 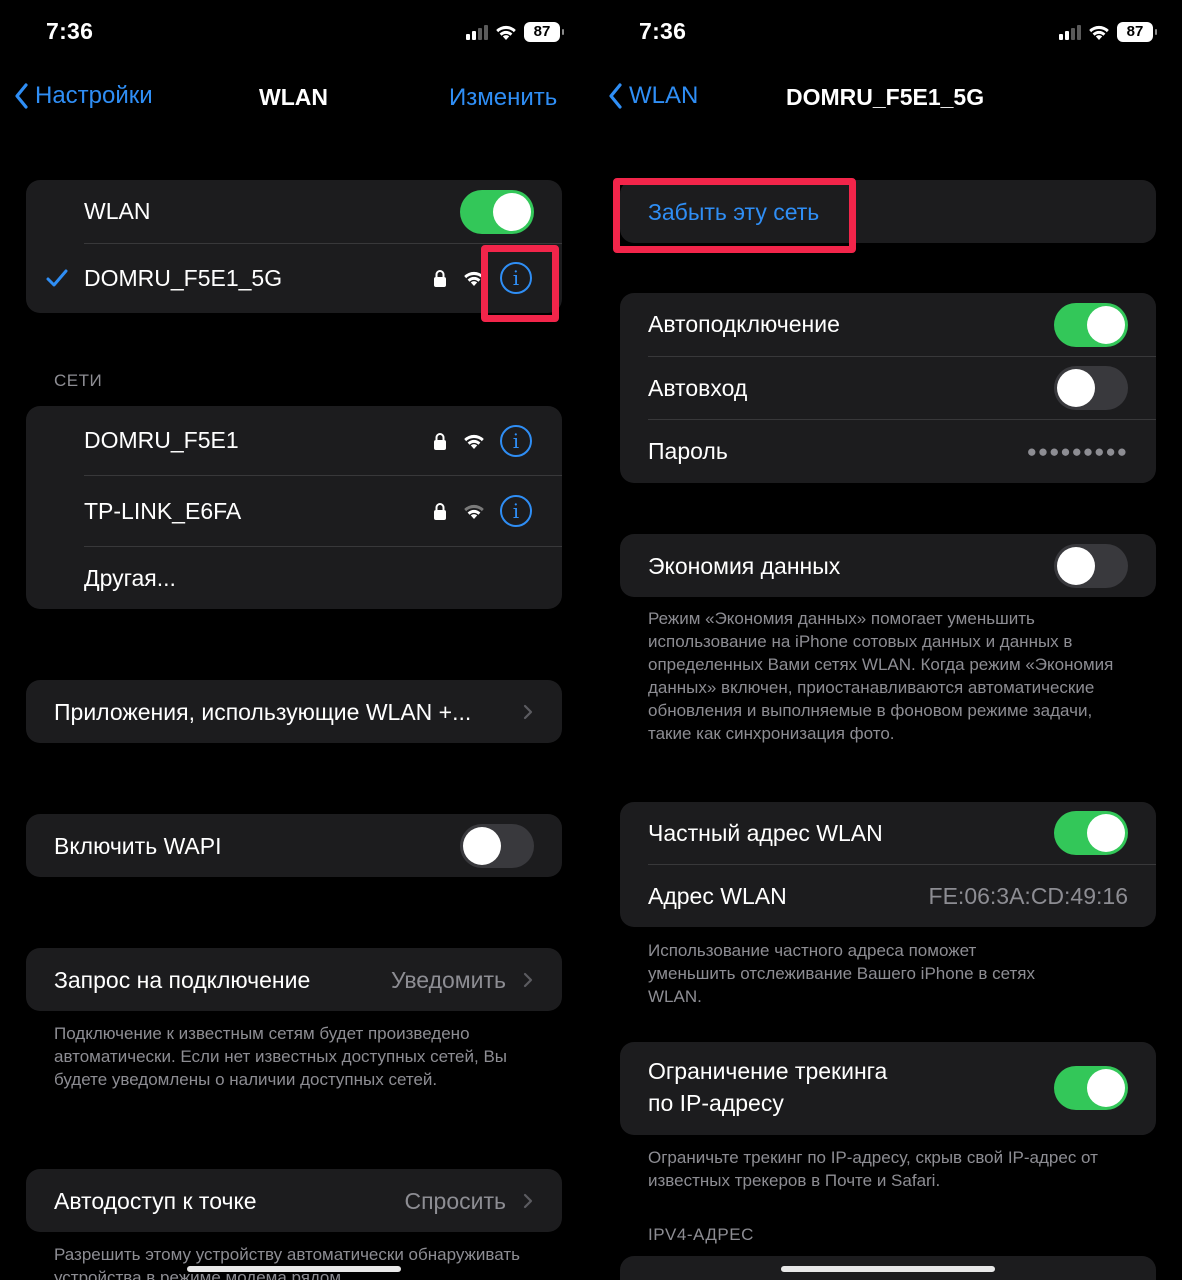 I want to click on auto-join-row: Автоподключение, so click(x=888, y=324).